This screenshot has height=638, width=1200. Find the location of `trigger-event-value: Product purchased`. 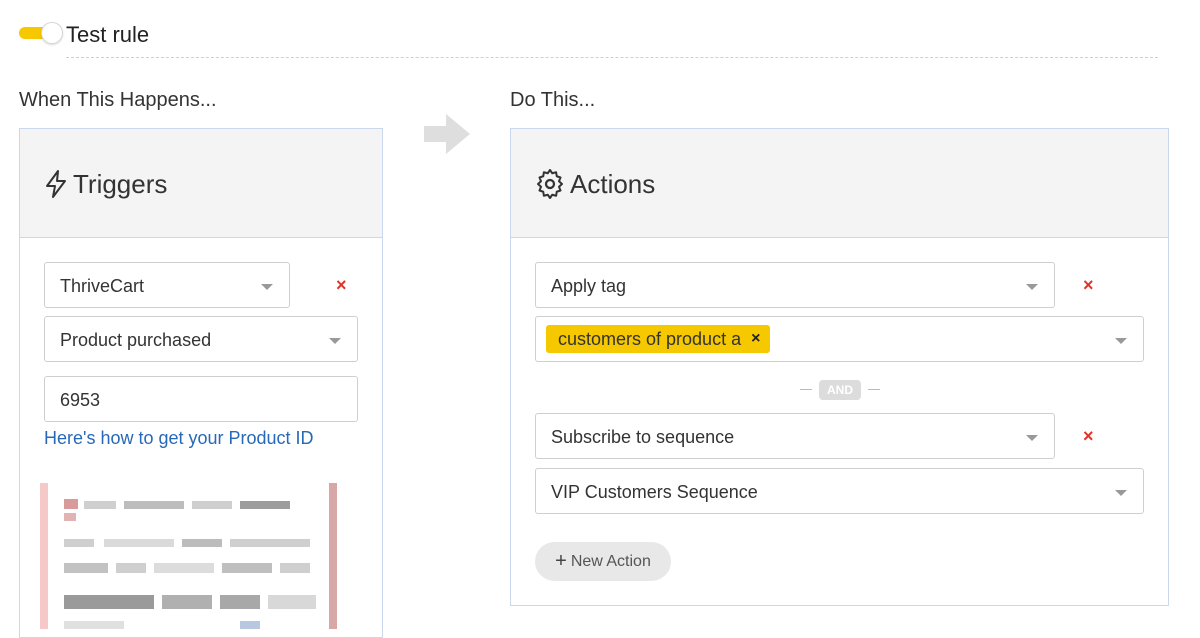

trigger-event-value: Product purchased is located at coordinates (136, 340).